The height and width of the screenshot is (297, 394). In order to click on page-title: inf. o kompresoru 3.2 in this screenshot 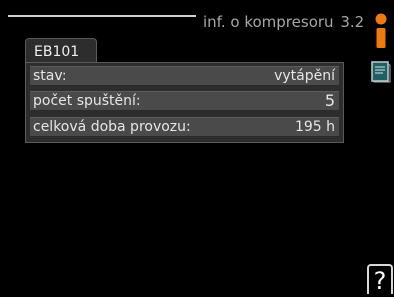, I will do `click(283, 22)`.